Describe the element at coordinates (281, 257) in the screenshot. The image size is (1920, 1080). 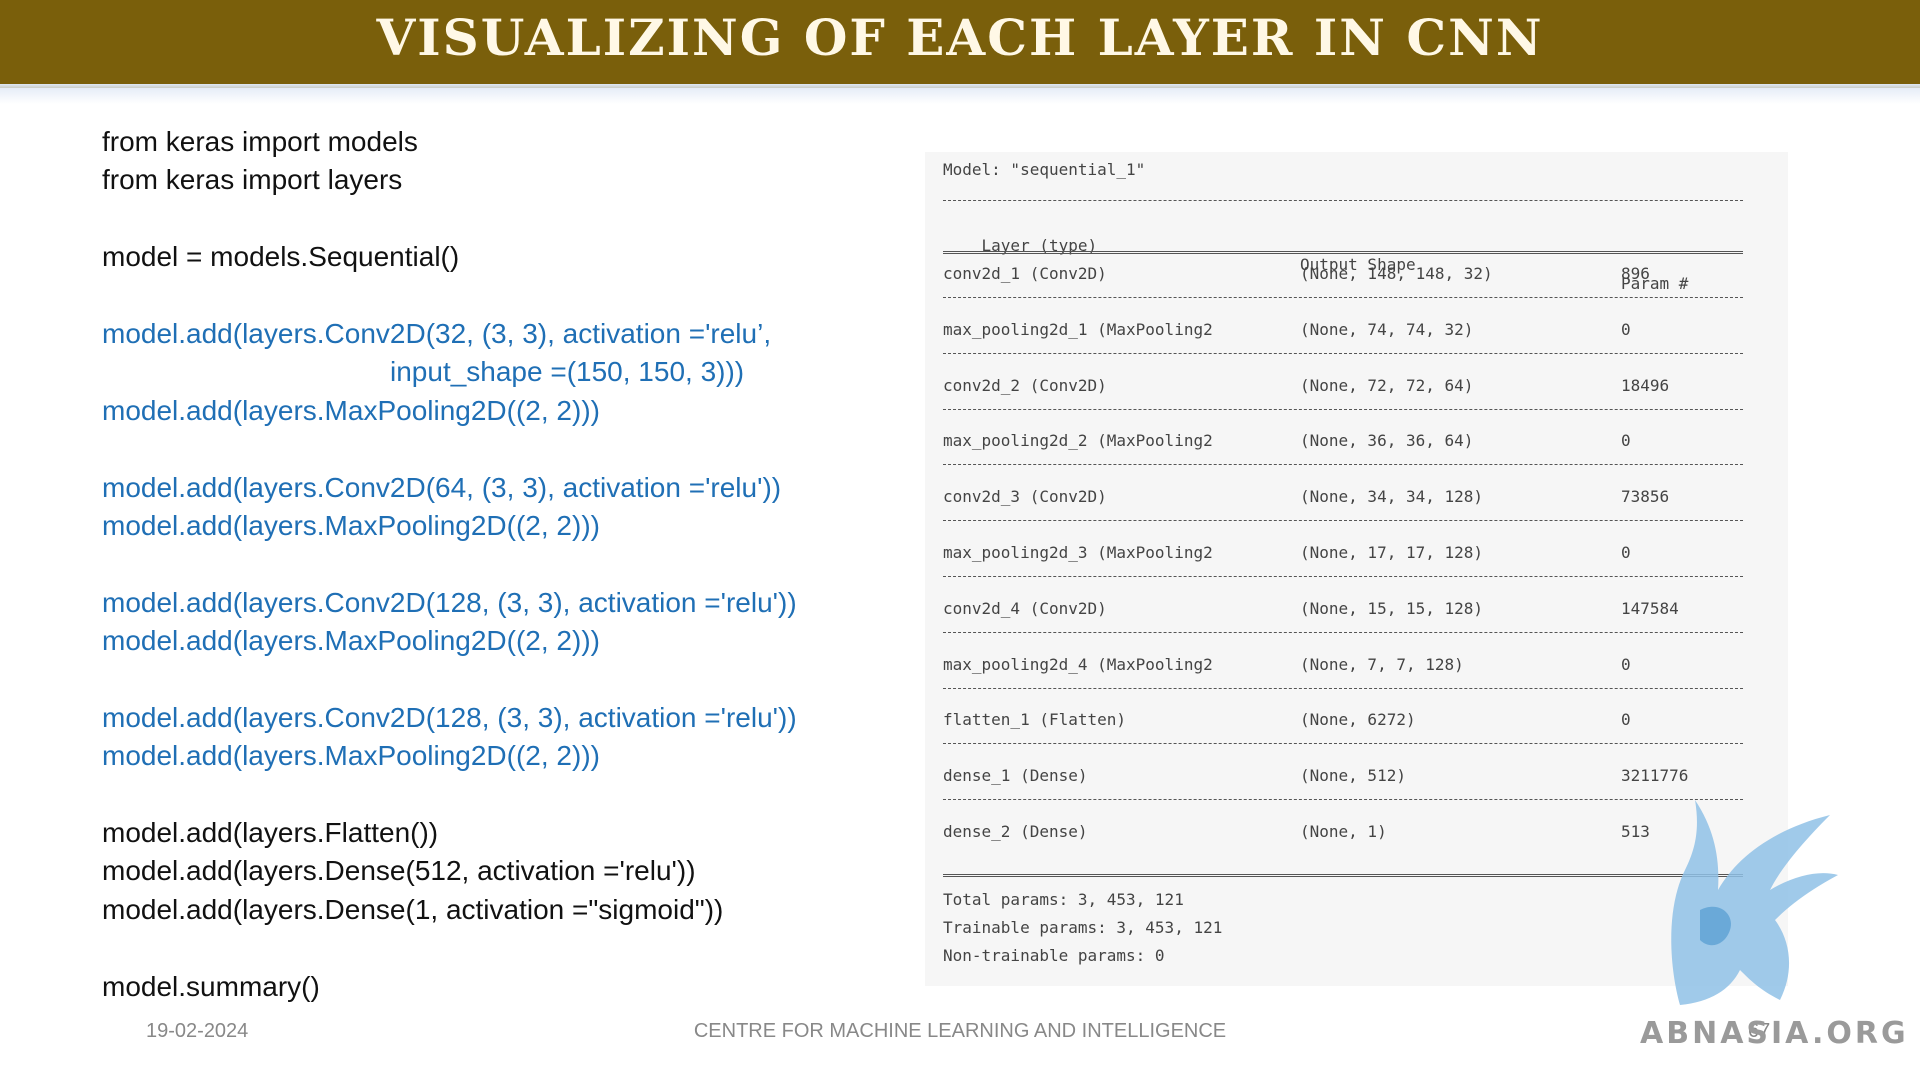
I see `code-line: model = models.Sequential()` at that location.